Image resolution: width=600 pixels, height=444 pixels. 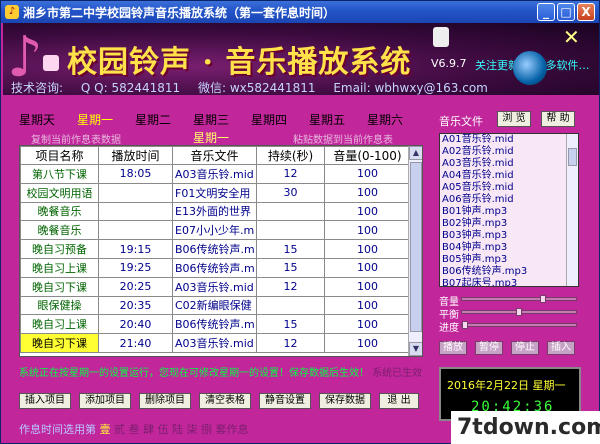 I want to click on cell-time: 19:15, so click(x=135, y=249).